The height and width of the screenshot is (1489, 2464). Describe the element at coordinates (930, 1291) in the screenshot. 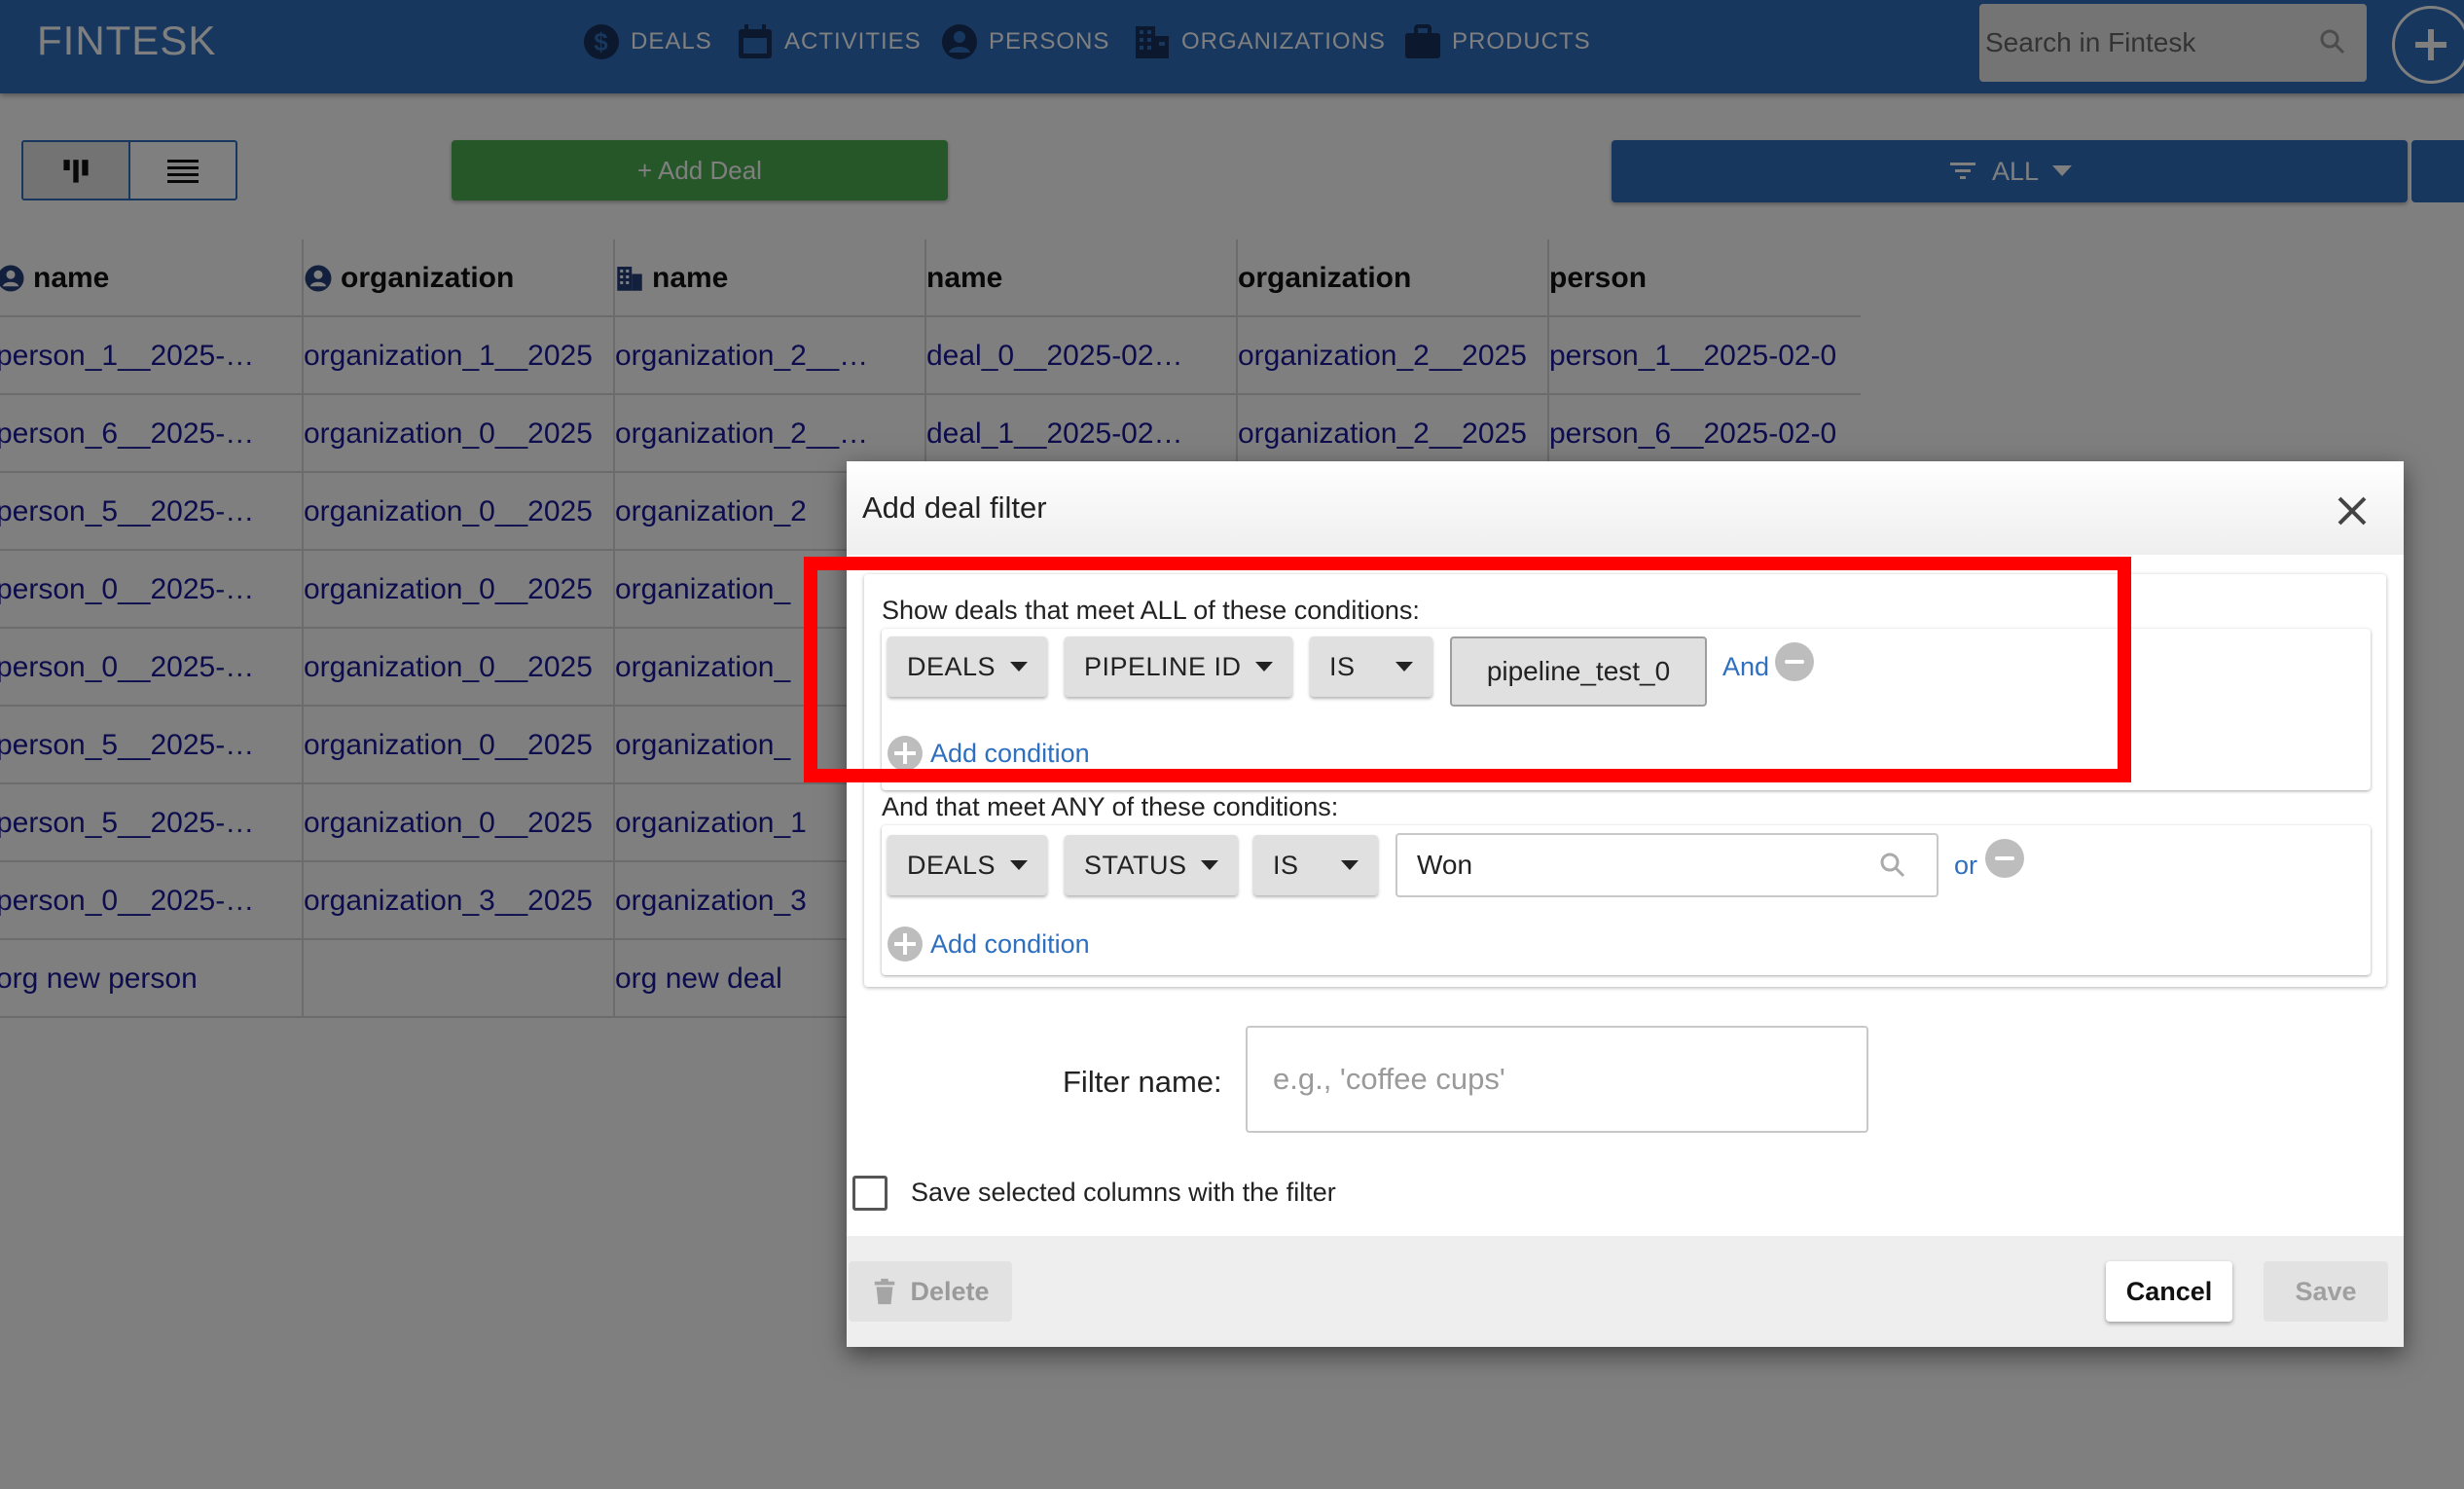

I see `delete-button: Delete` at that location.